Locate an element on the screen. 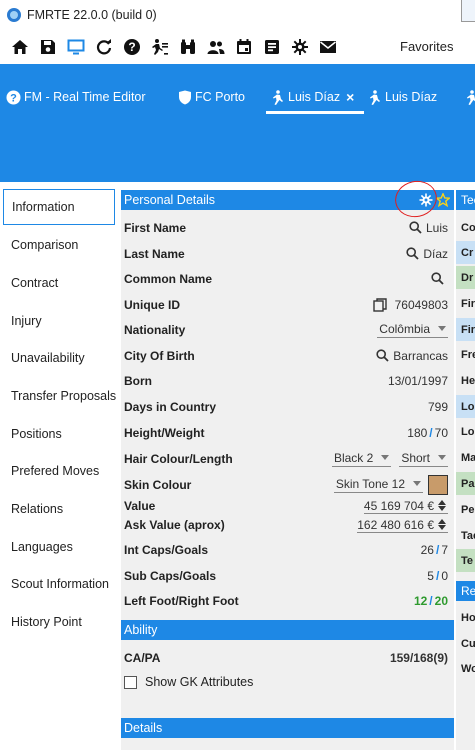  tab-luis-diaz: Luis Díaz is located at coordinates (402, 97).